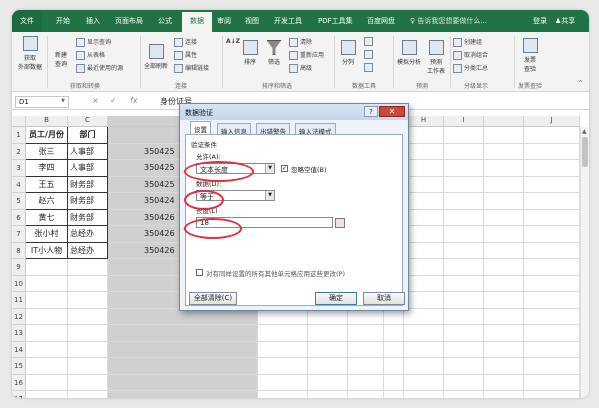  I want to click on ok-button: 确定, so click(336, 298).